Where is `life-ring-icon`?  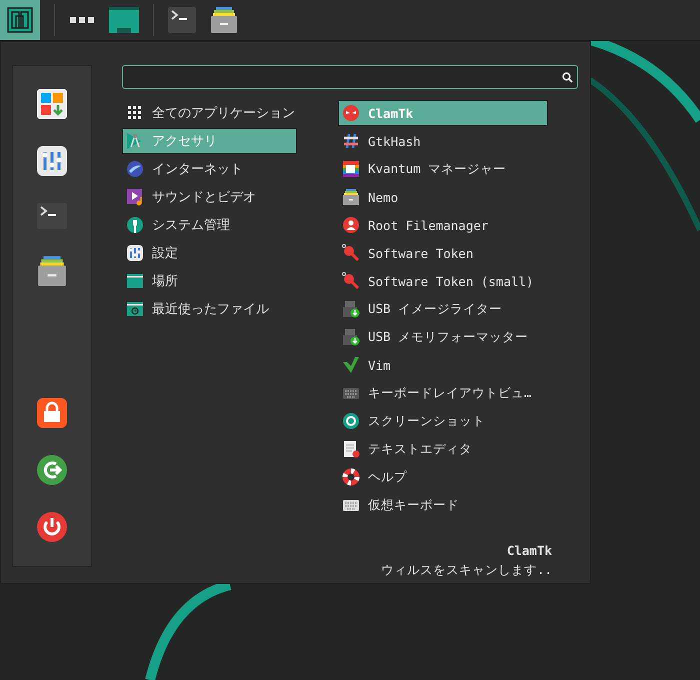 life-ring-icon is located at coordinates (351, 477).